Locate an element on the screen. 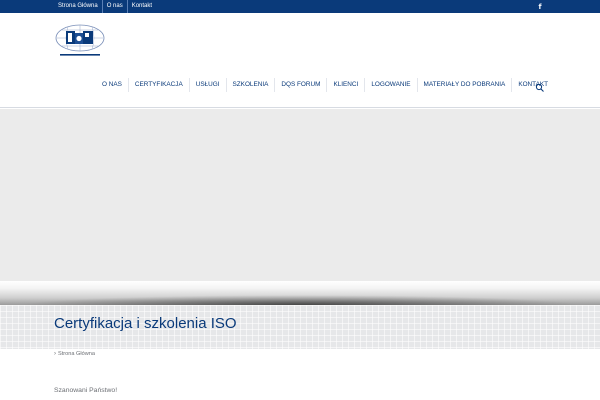 This screenshot has width=600, height=400. nav-materialy: MATERIAŁY DO POBRANIA is located at coordinates (465, 85).